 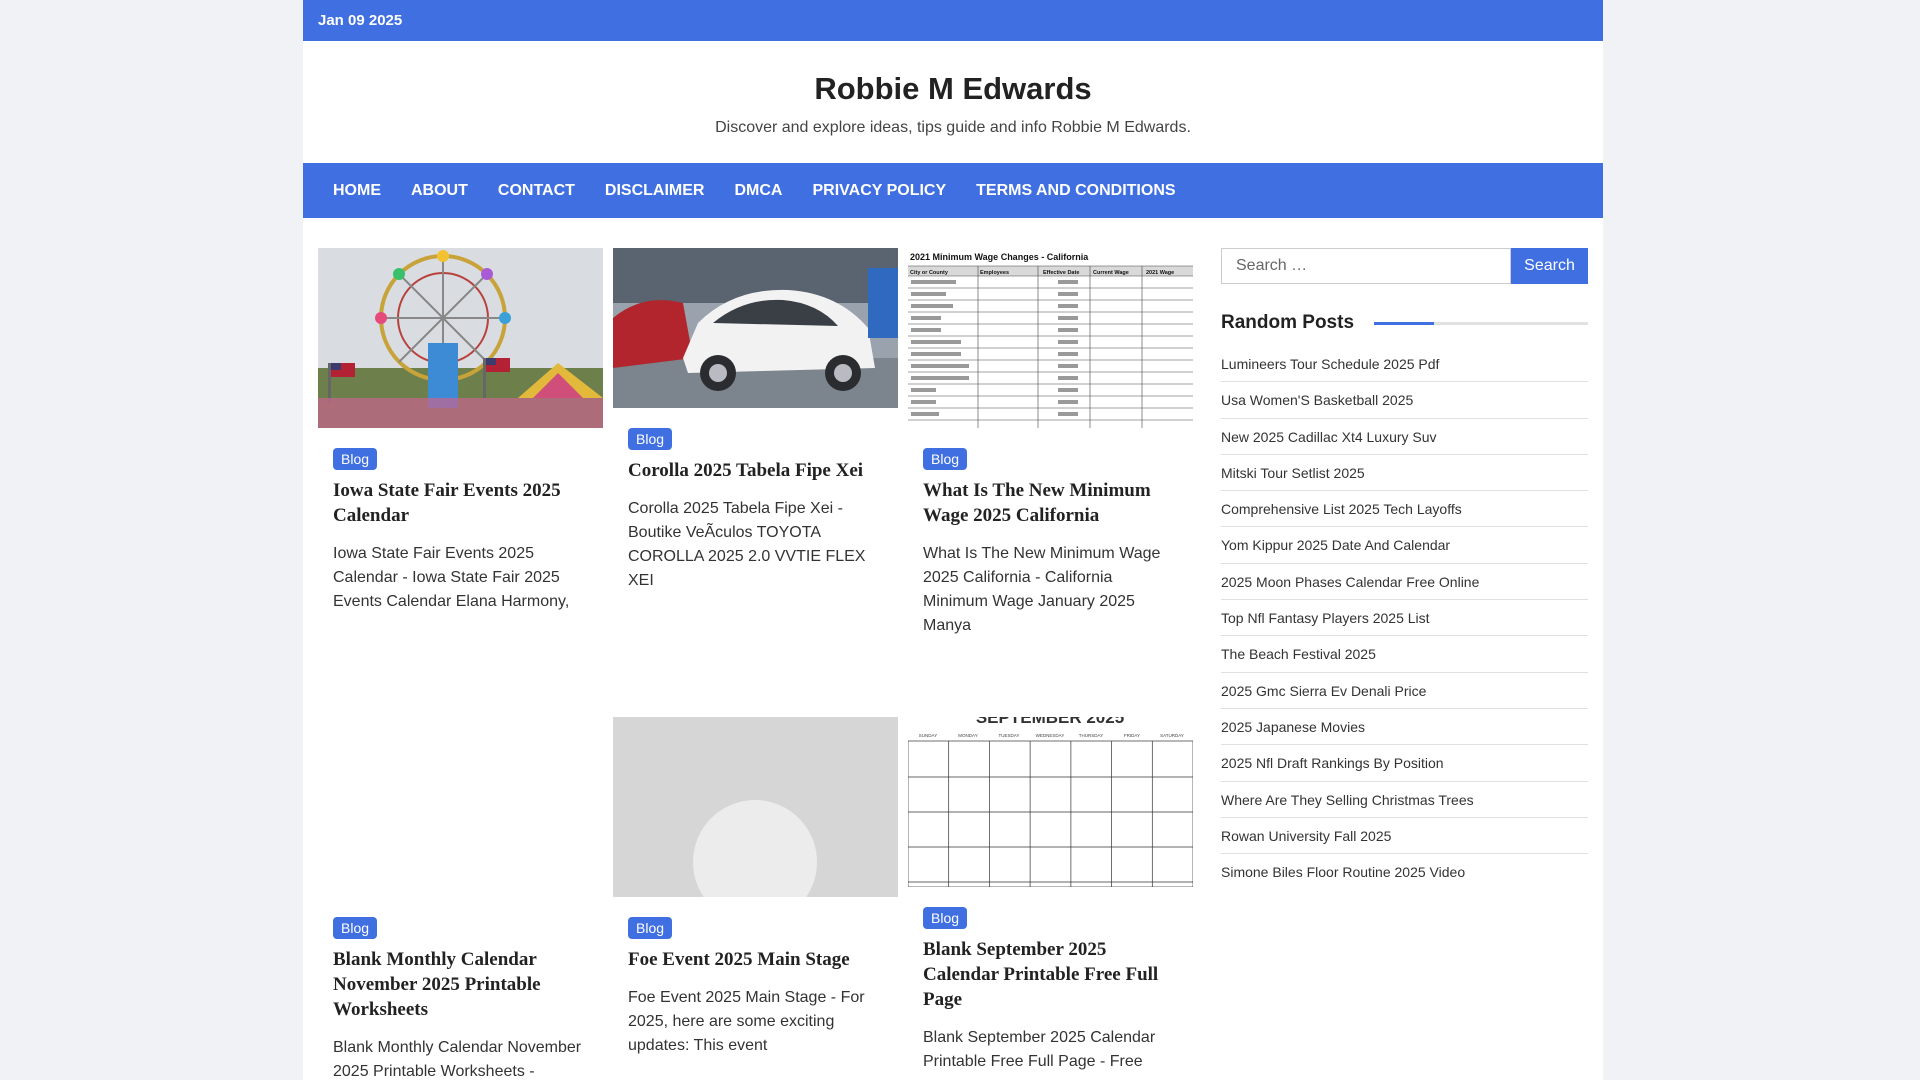 What do you see at coordinates (999, 257) in the screenshot?
I see `wage-table-title: 2021 Minimum Wage Changes - California` at bounding box center [999, 257].